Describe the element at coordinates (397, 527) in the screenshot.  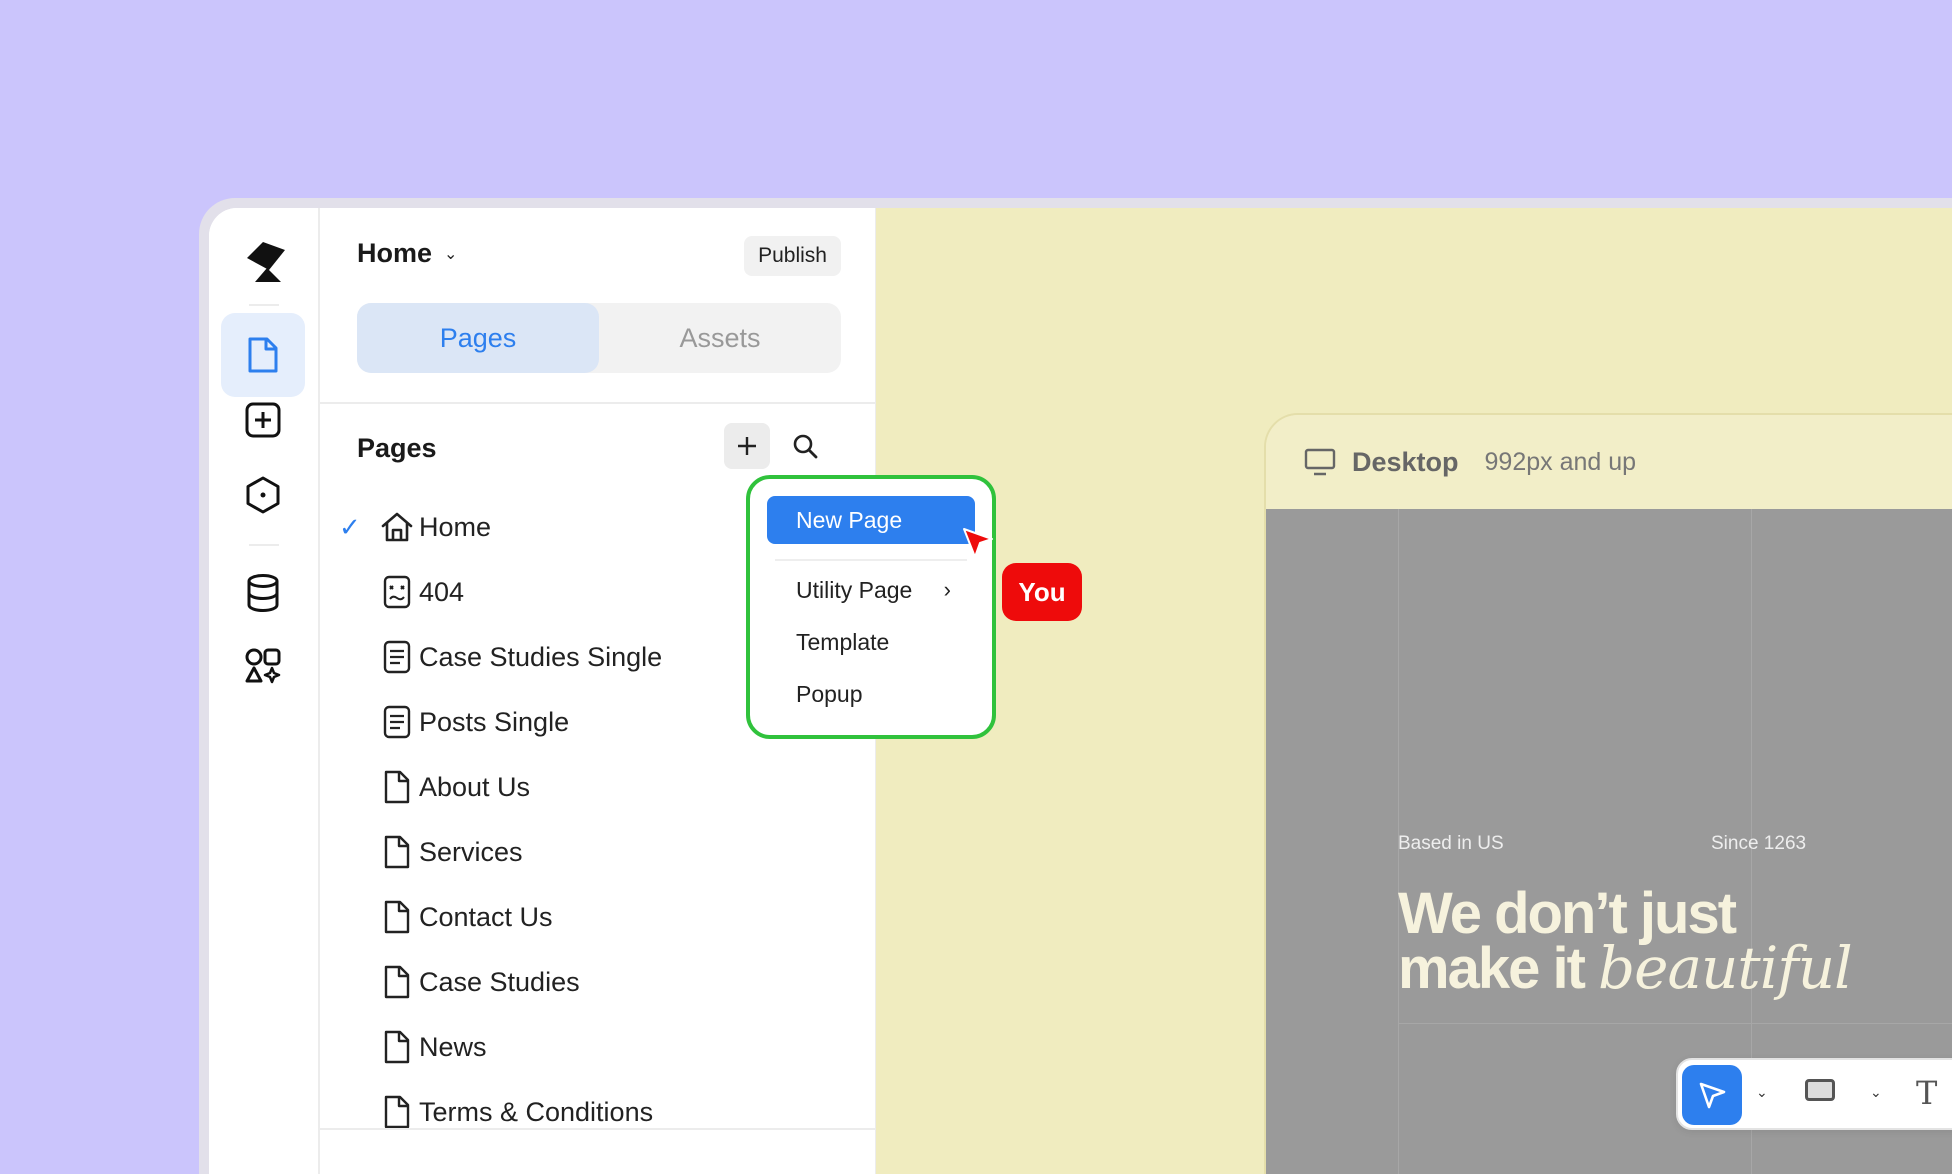
I see `home-icon` at that location.